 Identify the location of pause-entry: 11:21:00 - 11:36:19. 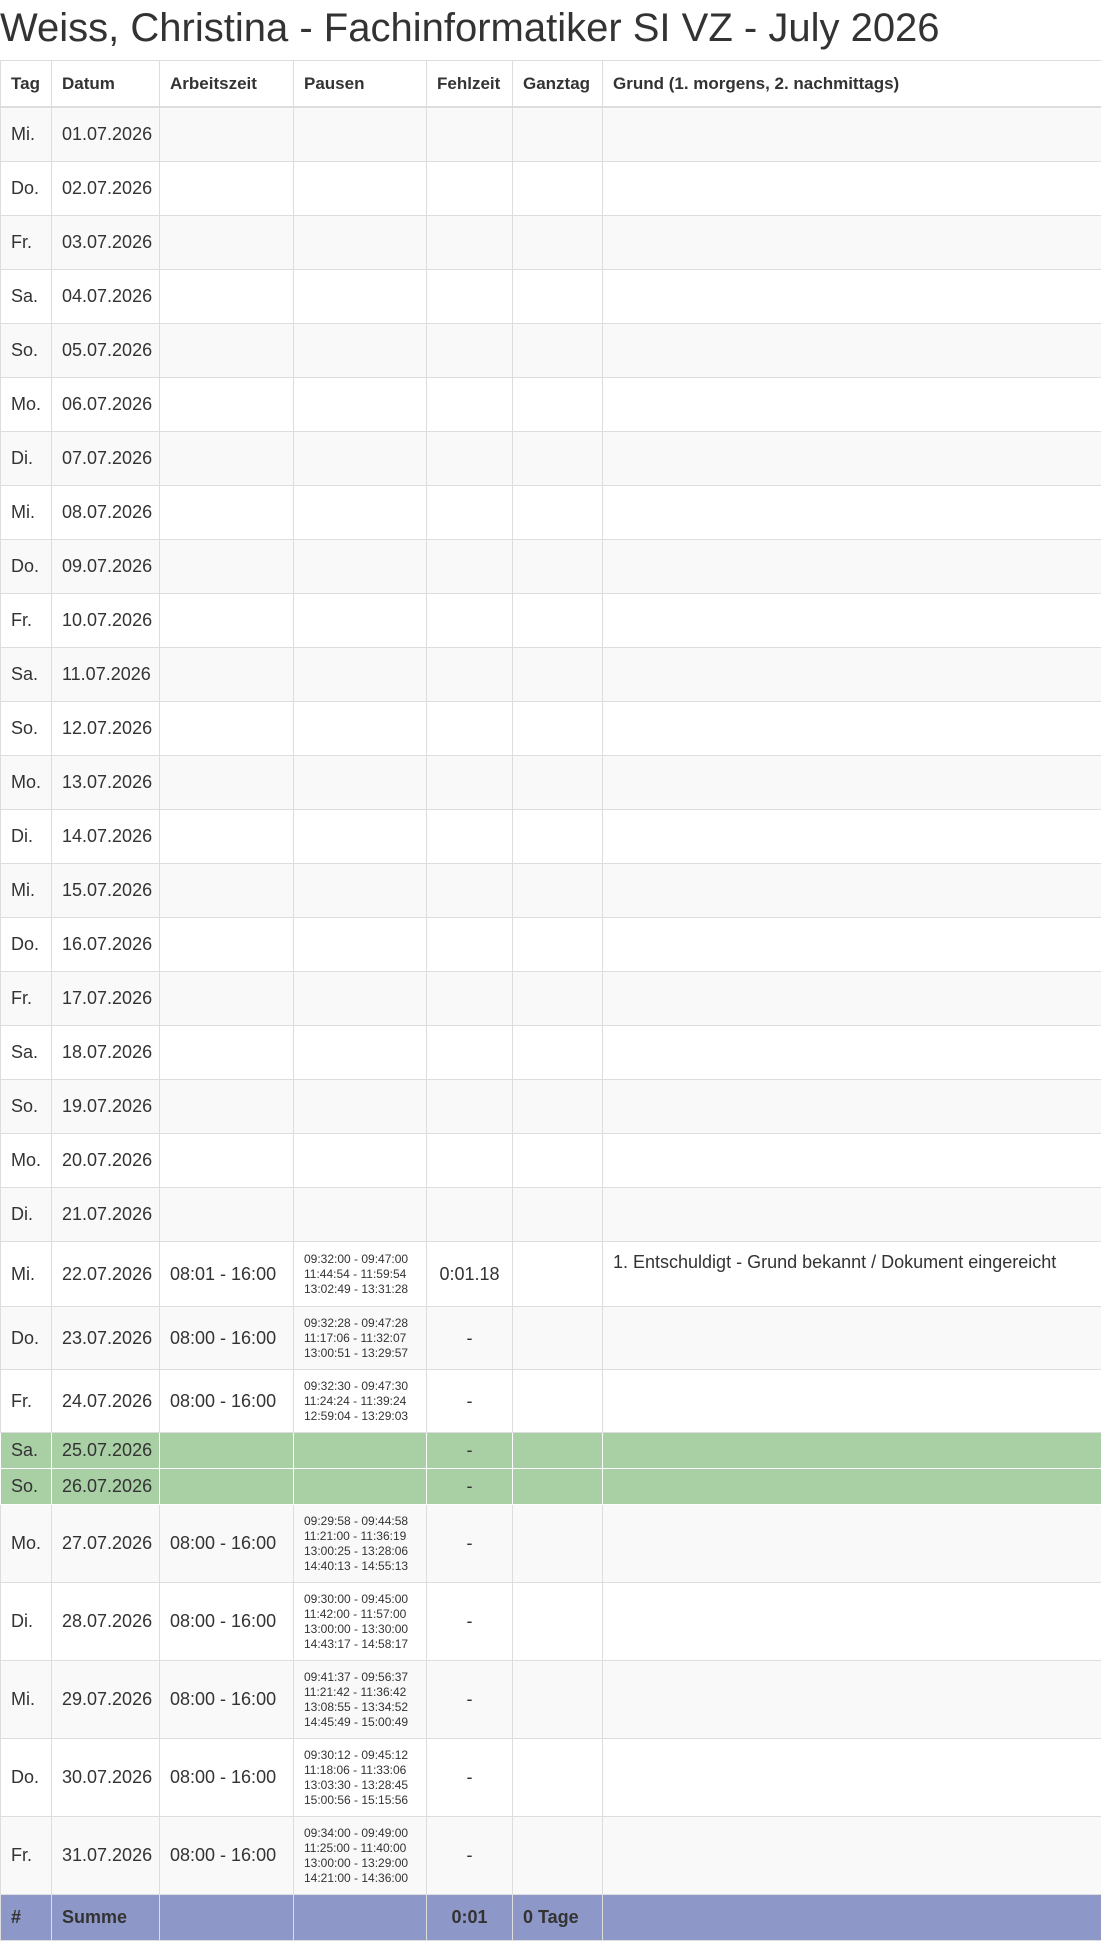
(360, 1536).